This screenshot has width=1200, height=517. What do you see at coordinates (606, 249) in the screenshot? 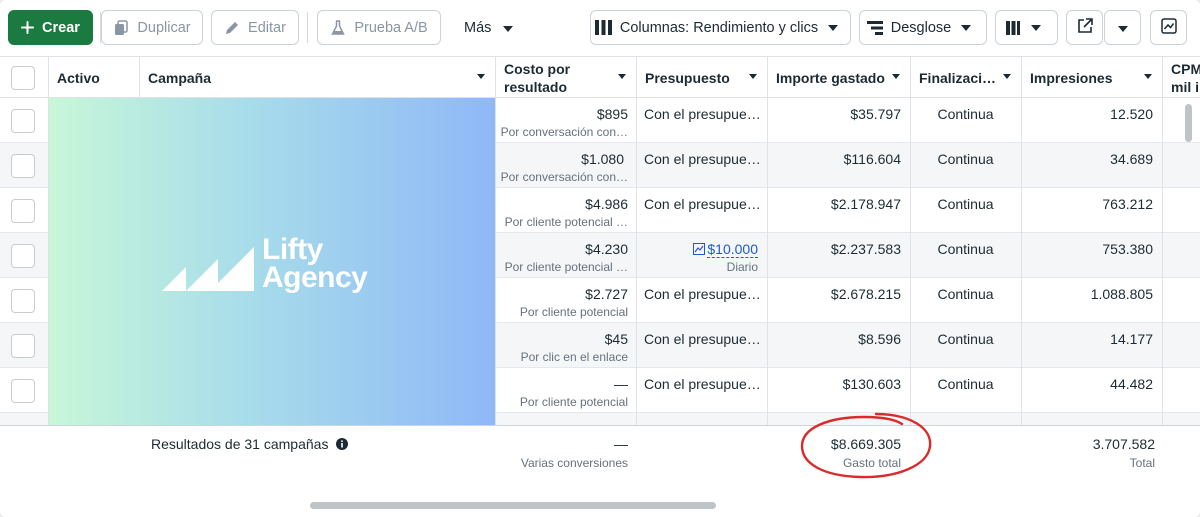
I see `cost-per-result-value: $4.230` at bounding box center [606, 249].